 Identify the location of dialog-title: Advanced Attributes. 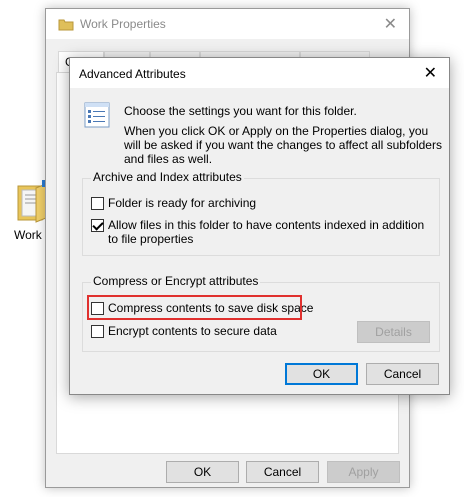
(132, 74).